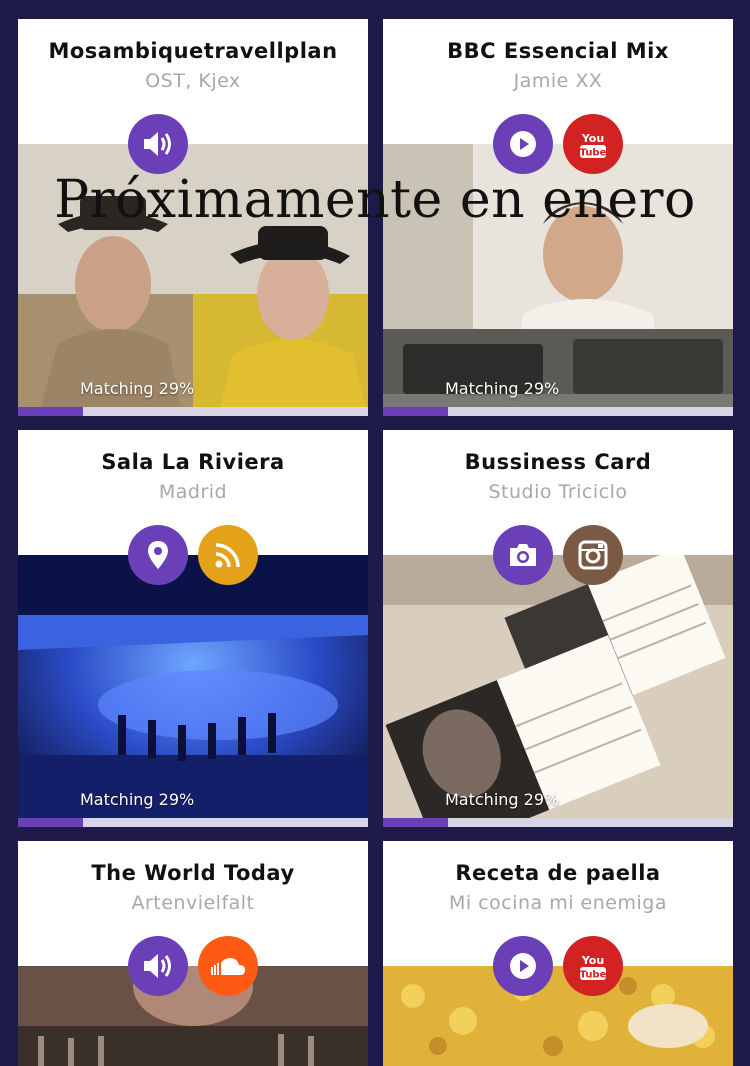 This screenshot has height=1066, width=750. I want to click on card-subtitle: Madrid, so click(193, 492).